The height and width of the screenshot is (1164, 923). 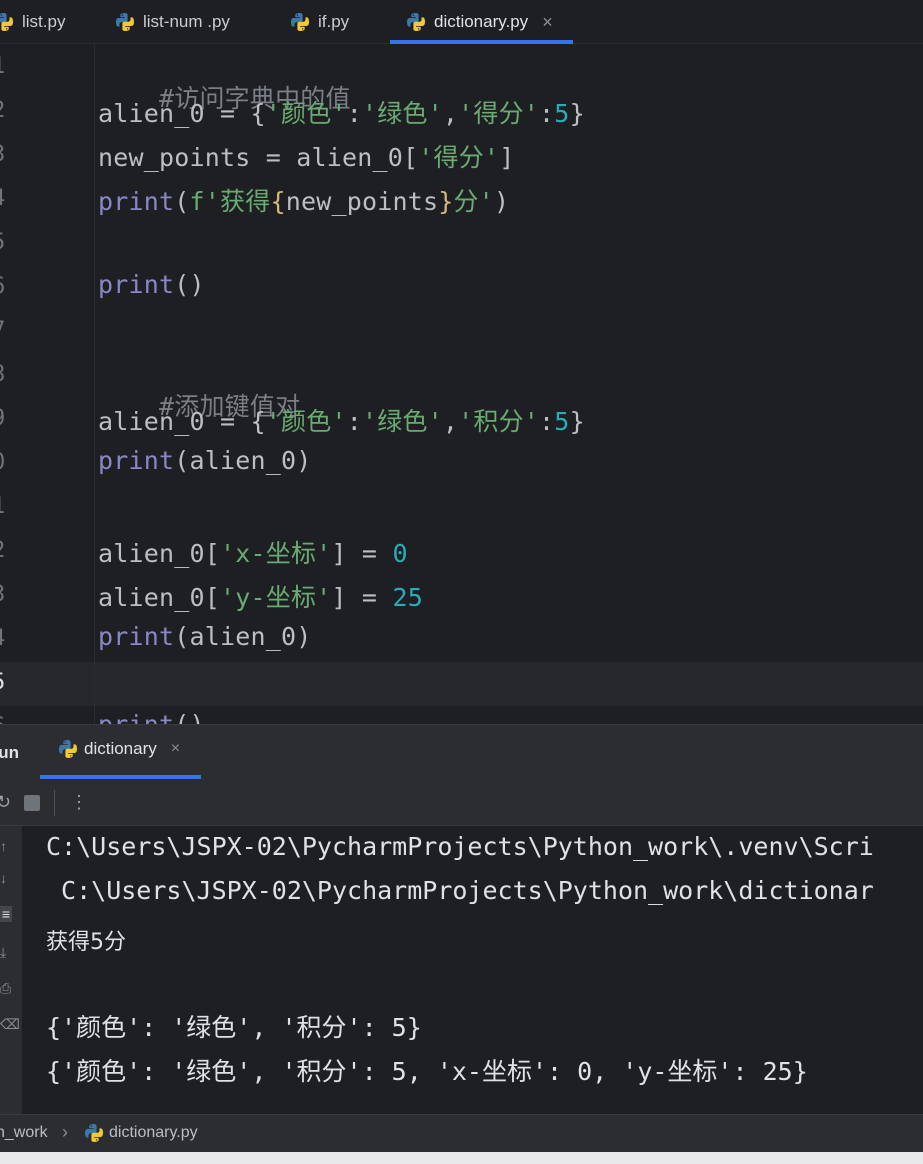 I want to click on code-line-13: alien_0['y-坐标'] = 25, so click(x=260, y=596).